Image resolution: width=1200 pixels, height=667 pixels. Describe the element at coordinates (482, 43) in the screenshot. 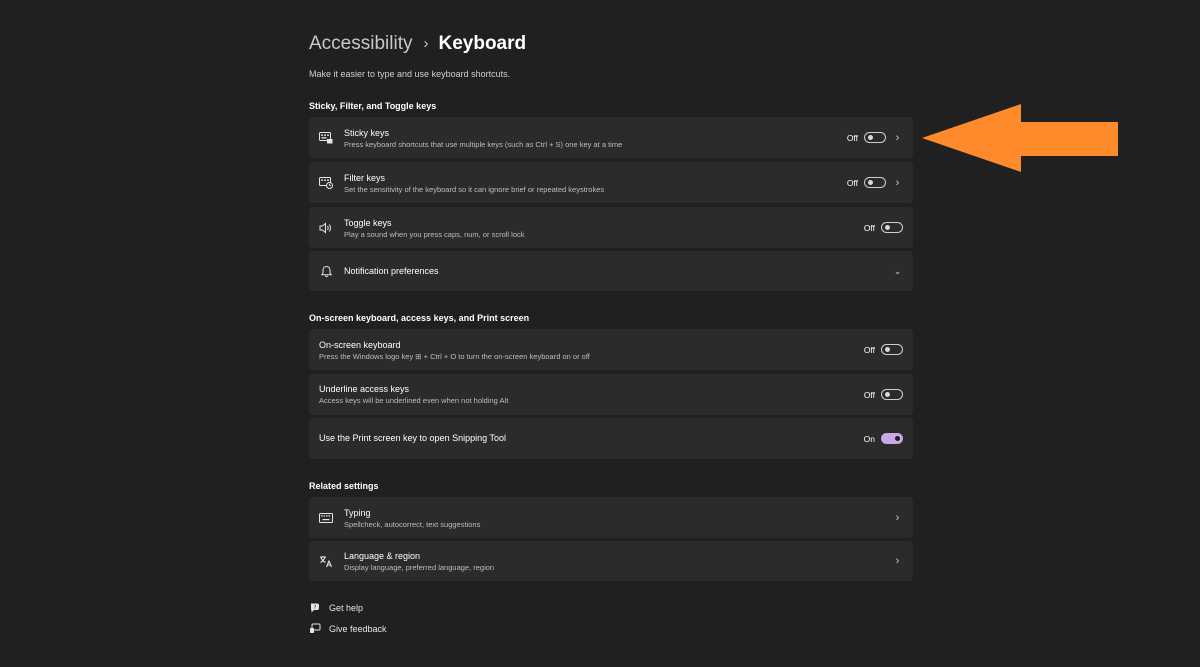

I see `page-title: Keyboard` at that location.